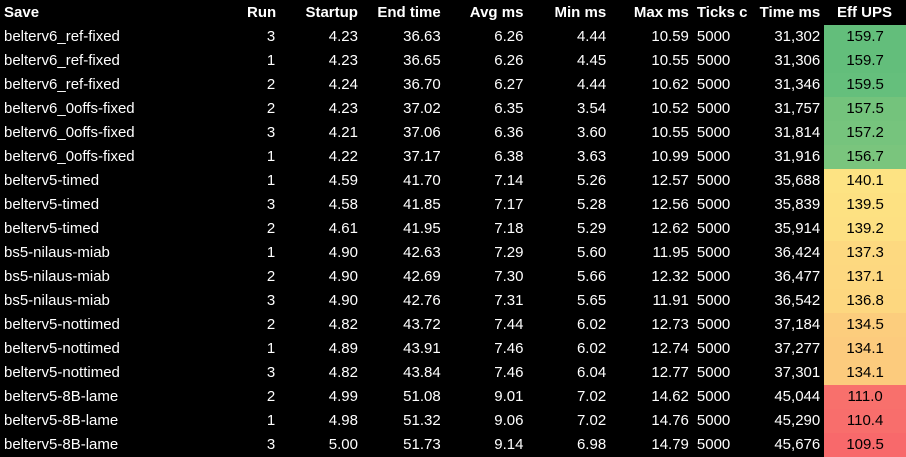 This screenshot has height=457, width=906. What do you see at coordinates (320, 445) in the screenshot?
I see `cell-startup: 5.00` at bounding box center [320, 445].